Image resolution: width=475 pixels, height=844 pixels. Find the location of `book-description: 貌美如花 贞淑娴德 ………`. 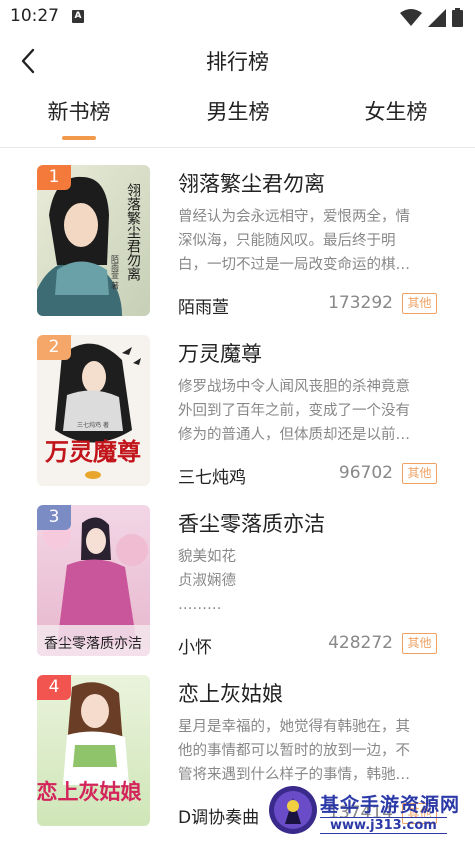

book-description: 貌美如花 贞淑娴德 ……… is located at coordinates (307, 581).